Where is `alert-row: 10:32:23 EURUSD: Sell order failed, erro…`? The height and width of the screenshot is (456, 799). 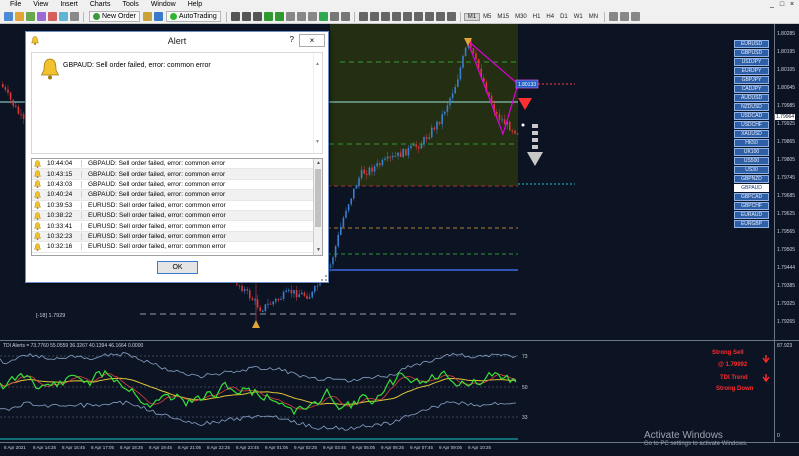
alert-row: 10:32:23 EURUSD: Sell order failed, erro… is located at coordinates (173, 237).